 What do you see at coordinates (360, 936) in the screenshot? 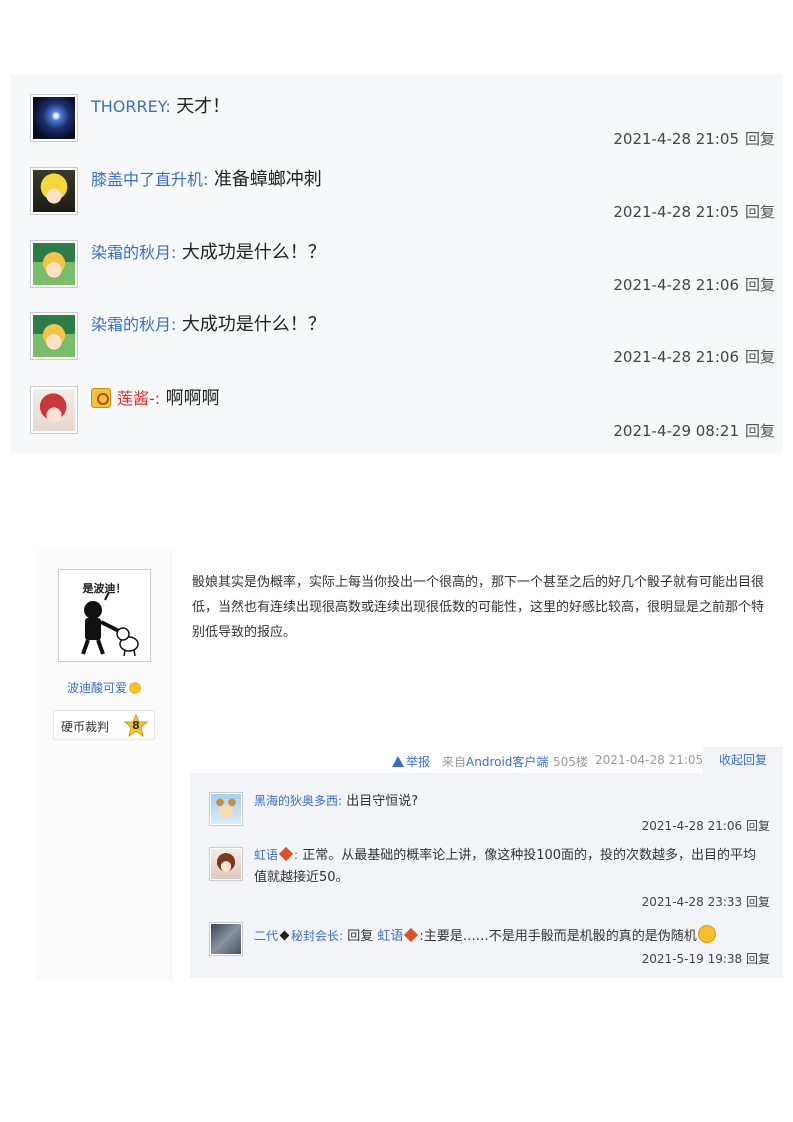
I see `reply-word: 回复` at bounding box center [360, 936].